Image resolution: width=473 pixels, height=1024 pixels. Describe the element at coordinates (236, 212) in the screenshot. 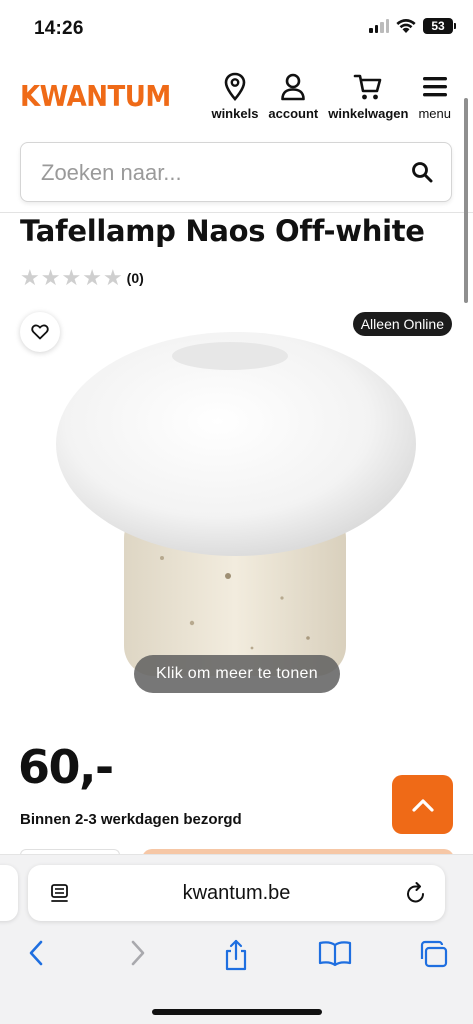

I see `header-divider` at that location.